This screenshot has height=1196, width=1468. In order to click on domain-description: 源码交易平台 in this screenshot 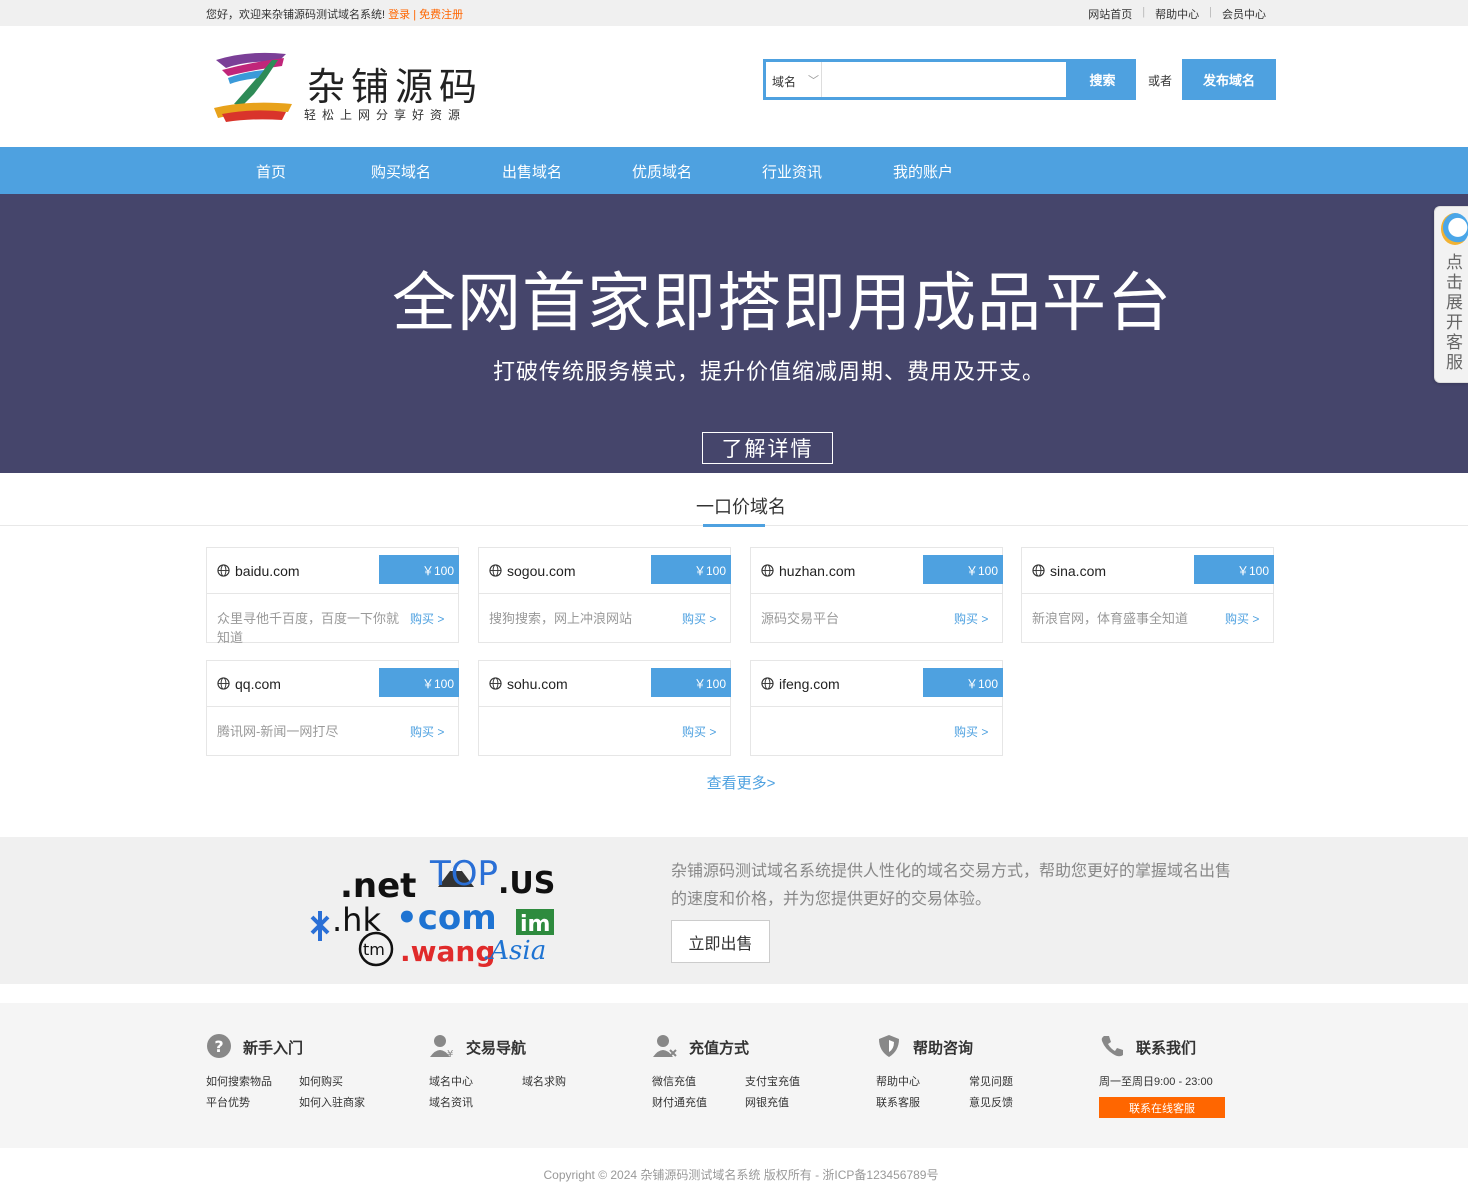, I will do `click(800, 618)`.